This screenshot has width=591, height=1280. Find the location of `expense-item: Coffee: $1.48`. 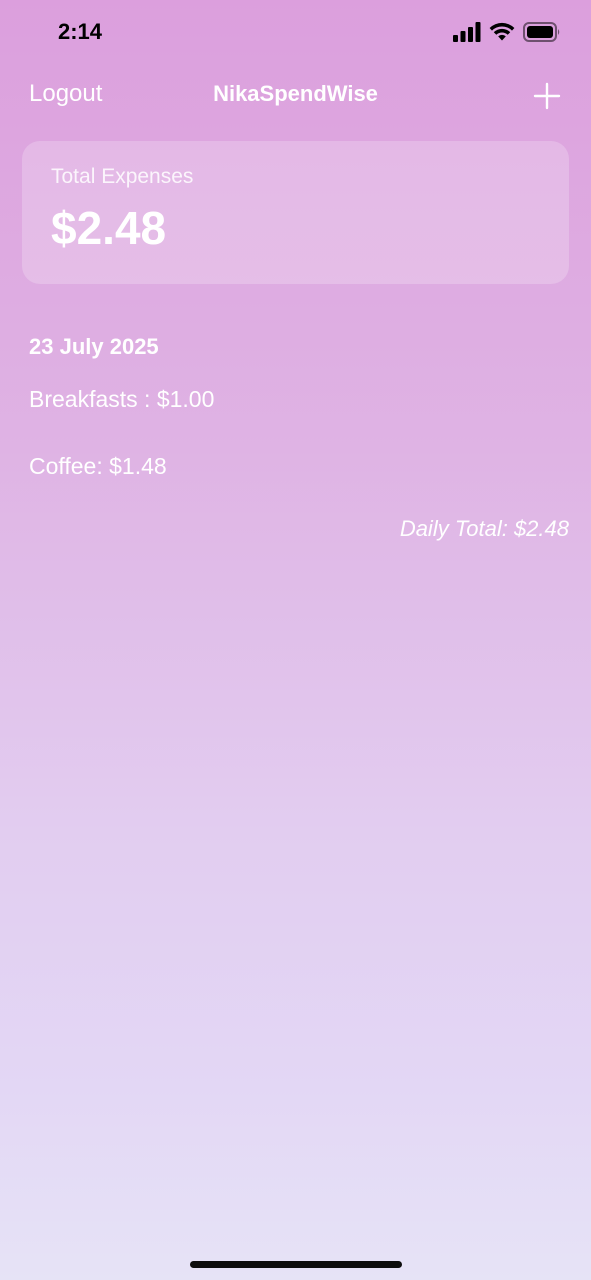

expense-item: Coffee: $1.48 is located at coordinates (98, 466).